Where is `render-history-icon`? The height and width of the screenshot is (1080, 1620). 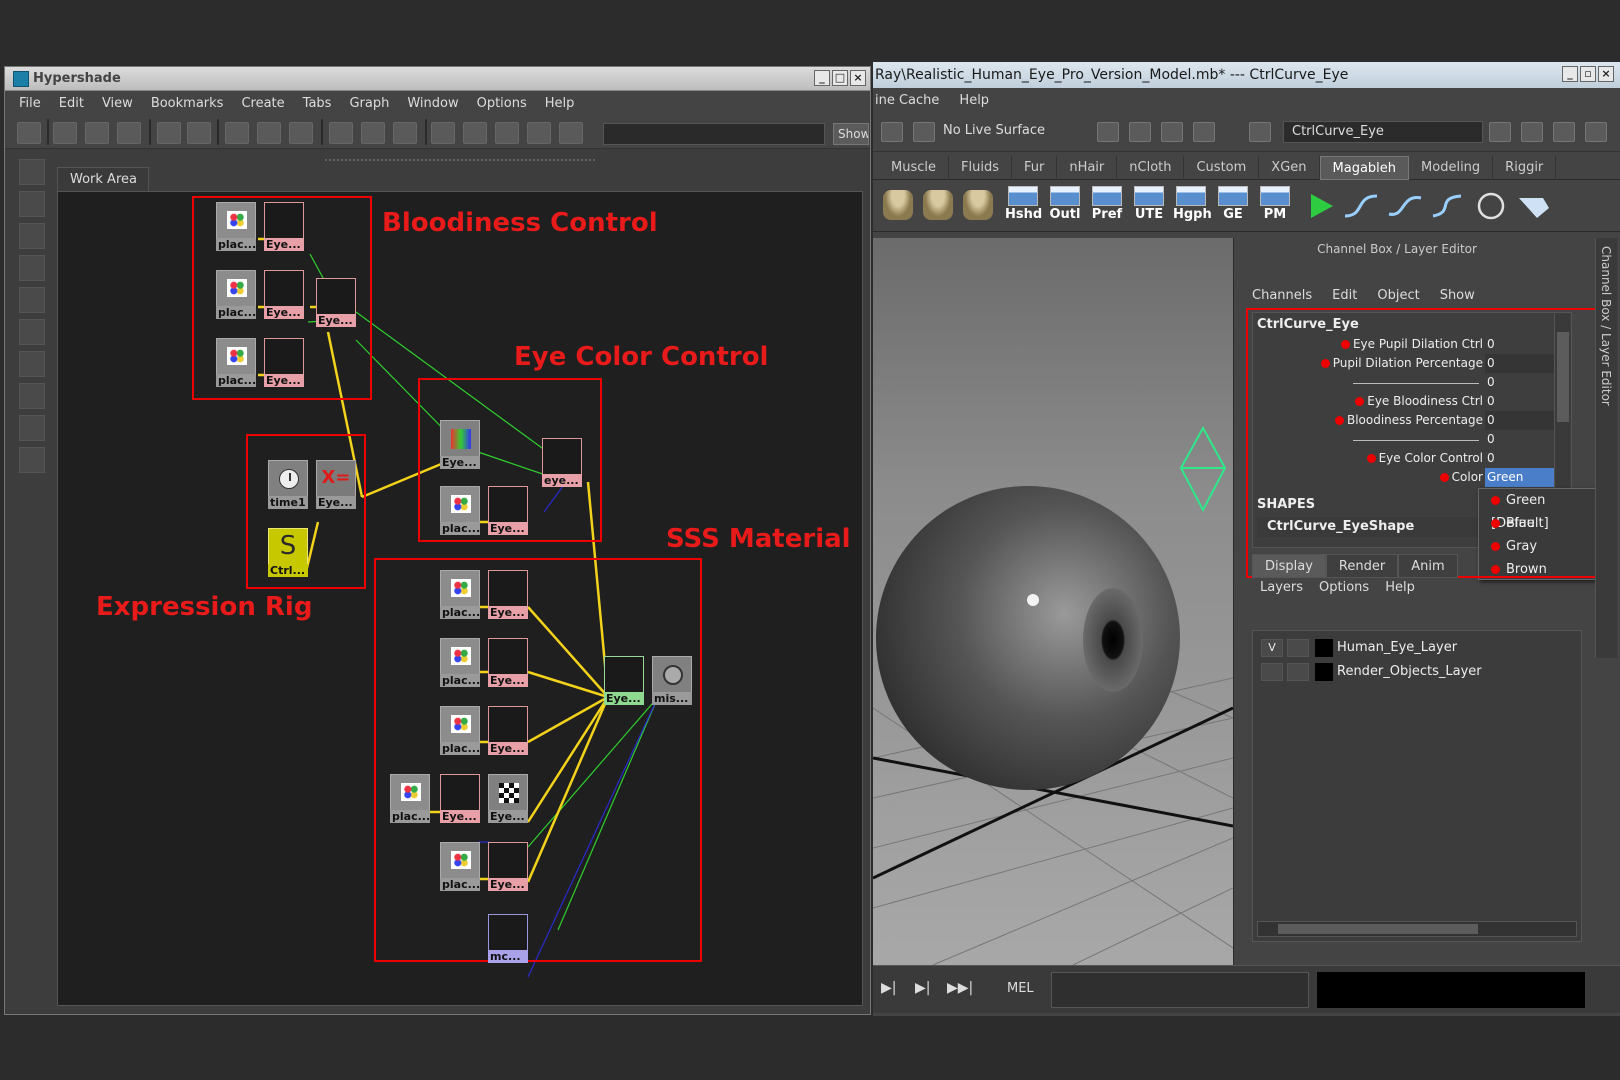 render-history-icon is located at coordinates (1108, 132).